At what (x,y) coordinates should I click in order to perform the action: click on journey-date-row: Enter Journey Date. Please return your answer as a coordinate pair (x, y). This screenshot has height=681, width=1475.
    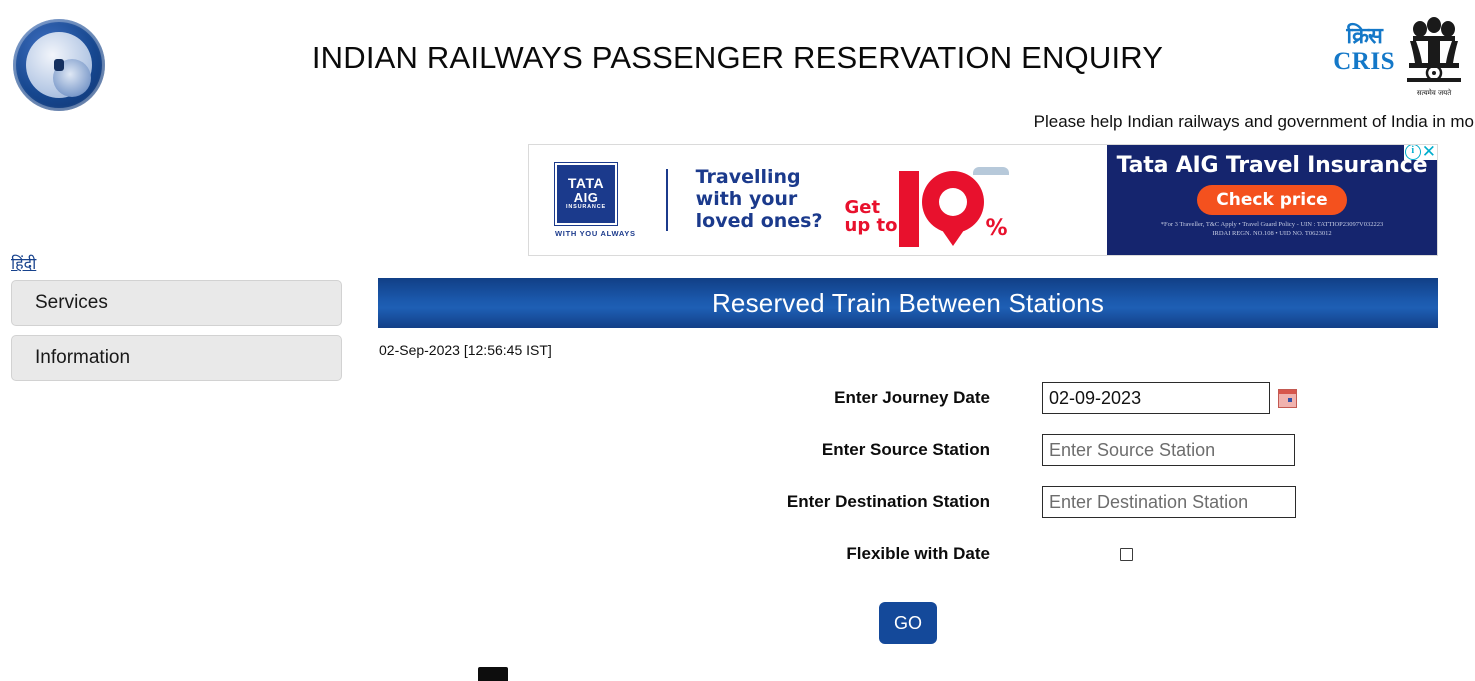
    Looking at the image, I should click on (908, 398).